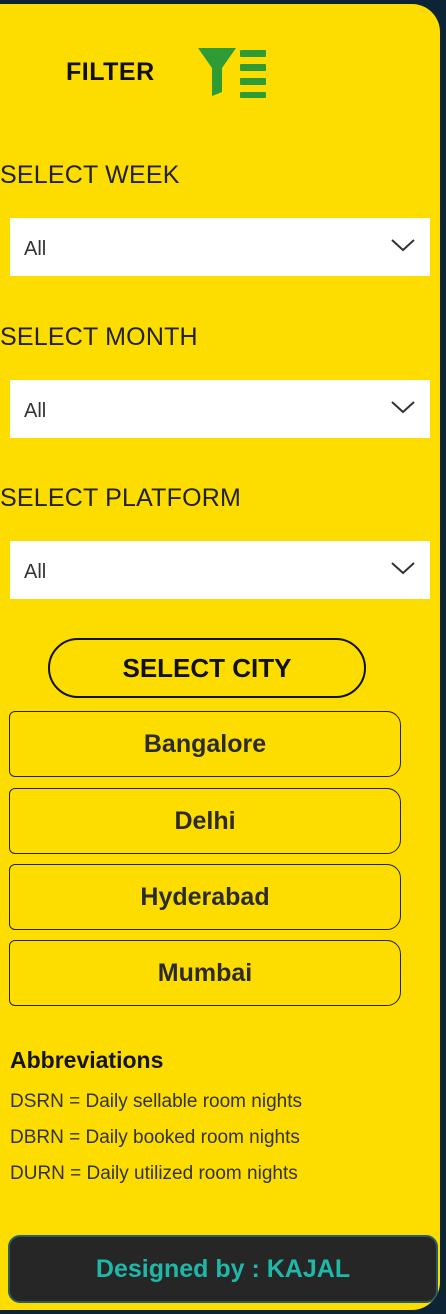 The height and width of the screenshot is (1314, 446). I want to click on abbreviations-title: Abbreviations, so click(87, 1060).